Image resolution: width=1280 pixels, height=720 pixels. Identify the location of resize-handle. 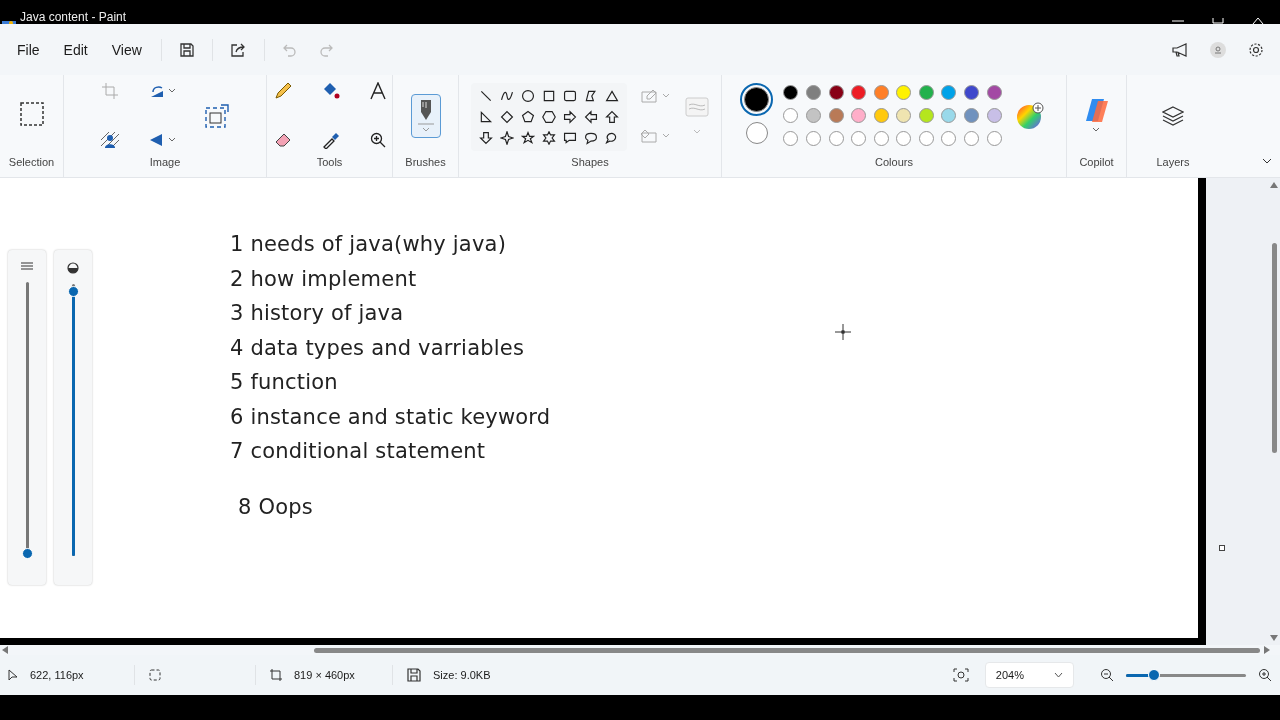
(1222, 548).